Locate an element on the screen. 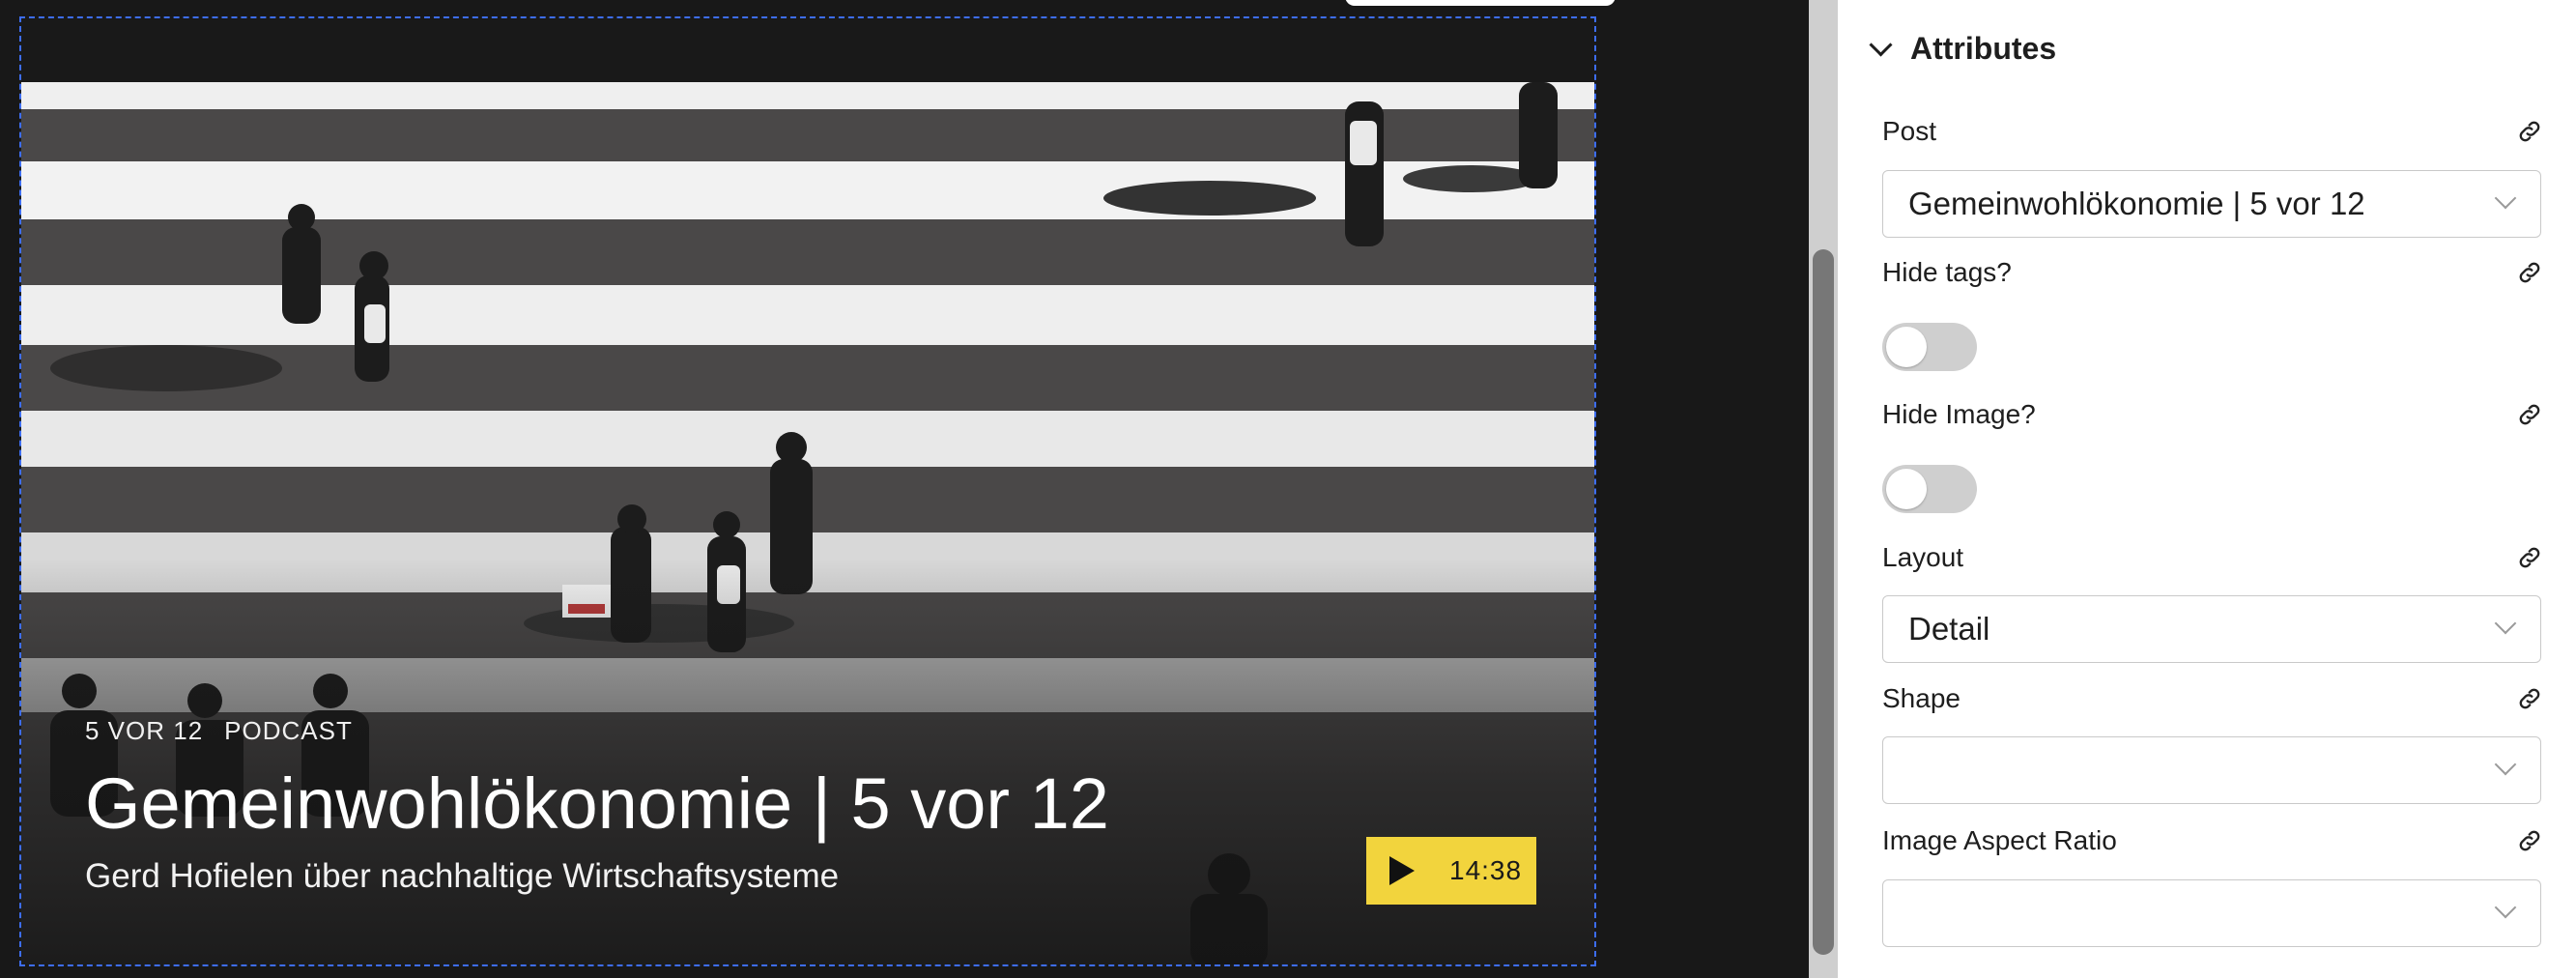 The width and height of the screenshot is (2576, 978). shape-select is located at coordinates (2211, 770).